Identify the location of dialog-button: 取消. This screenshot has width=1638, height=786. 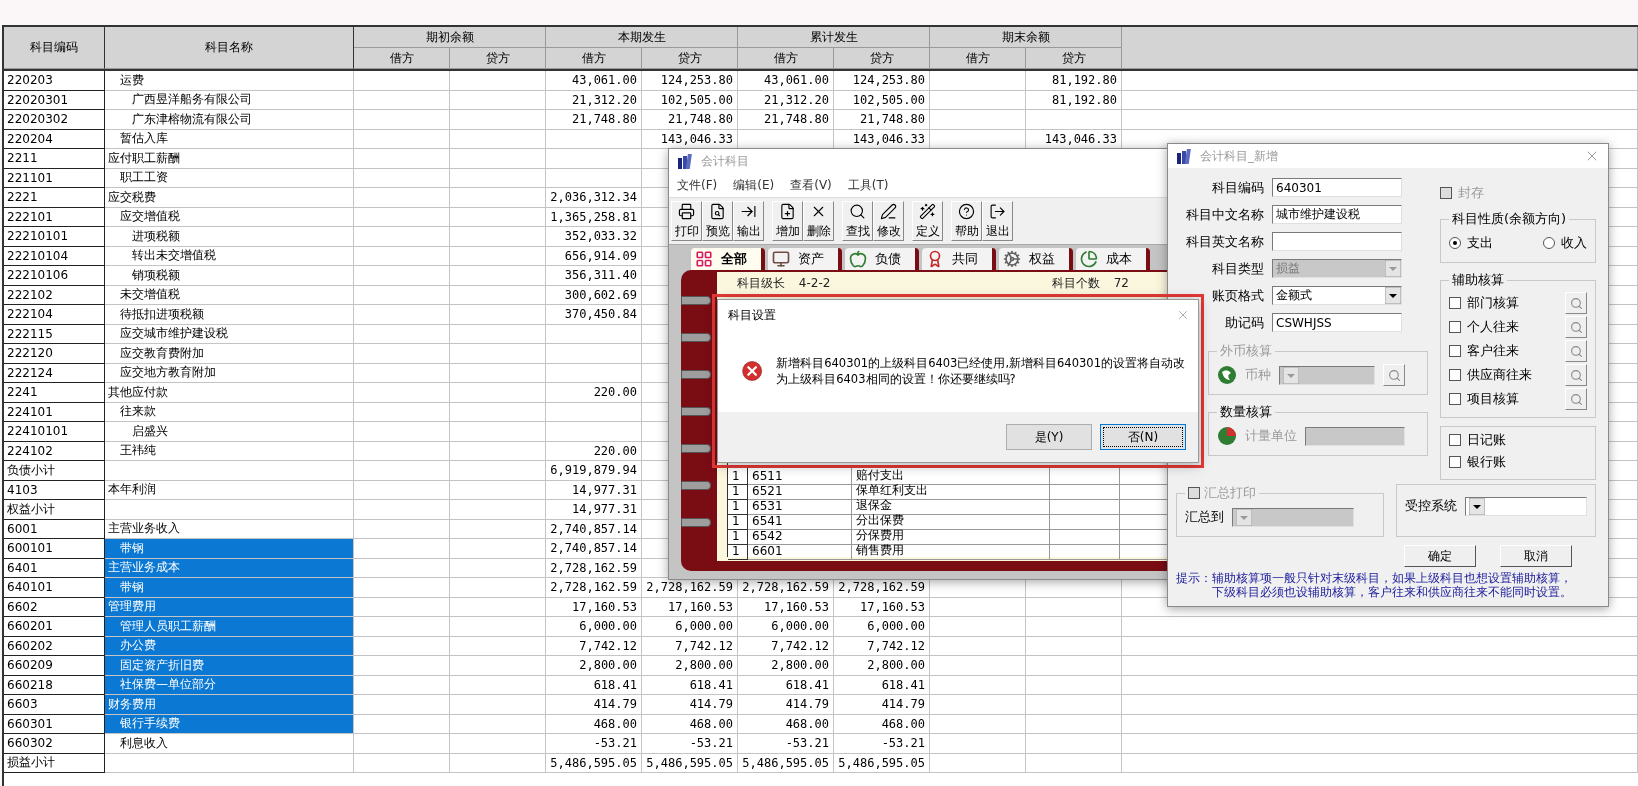
(1536, 556).